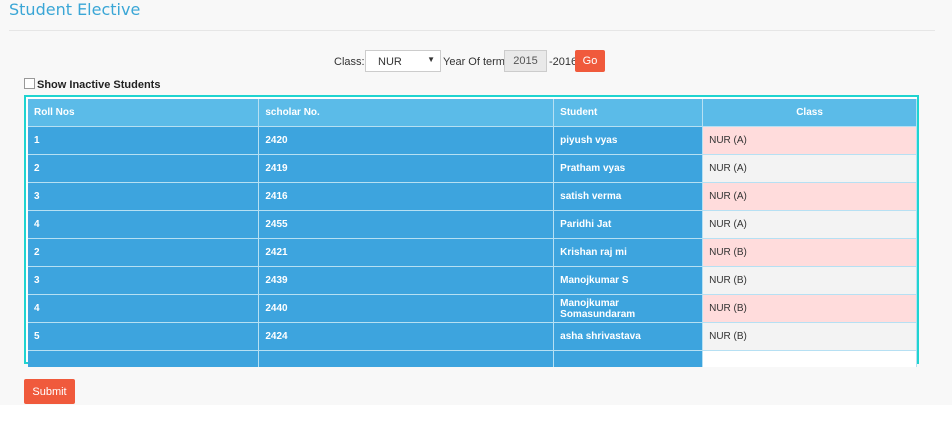 This screenshot has width=952, height=426. I want to click on table-row: 5 2424 asha shrivastava NUR (B), so click(472, 336).